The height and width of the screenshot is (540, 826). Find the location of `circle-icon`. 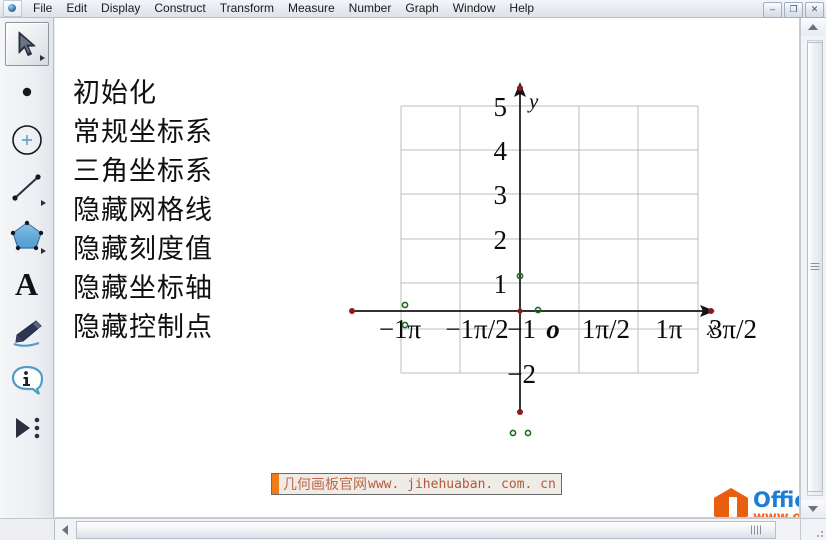

circle-icon is located at coordinates (26, 140).